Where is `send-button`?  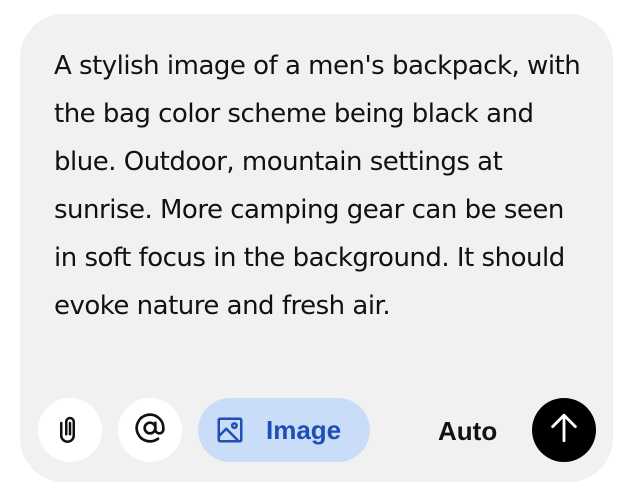
send-button is located at coordinates (564, 430).